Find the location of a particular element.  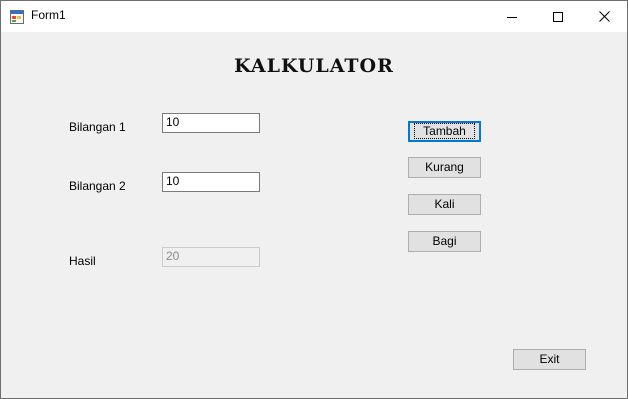

minimize-icon is located at coordinates (512, 17).